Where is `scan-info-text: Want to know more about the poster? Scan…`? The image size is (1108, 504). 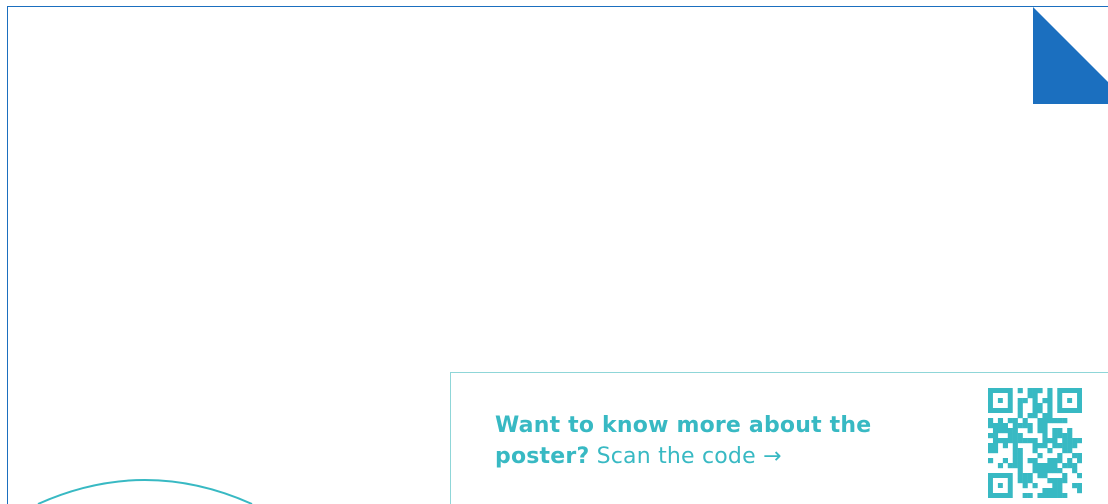 scan-info-text: Want to know more about the poster? Scan… is located at coordinates (705, 441).